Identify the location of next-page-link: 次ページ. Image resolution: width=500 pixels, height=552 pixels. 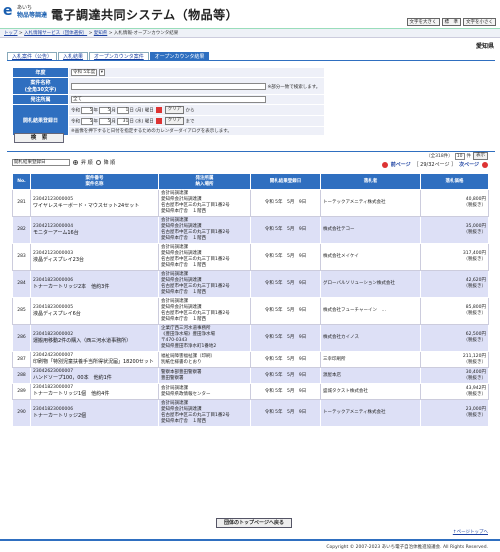
(469, 164).